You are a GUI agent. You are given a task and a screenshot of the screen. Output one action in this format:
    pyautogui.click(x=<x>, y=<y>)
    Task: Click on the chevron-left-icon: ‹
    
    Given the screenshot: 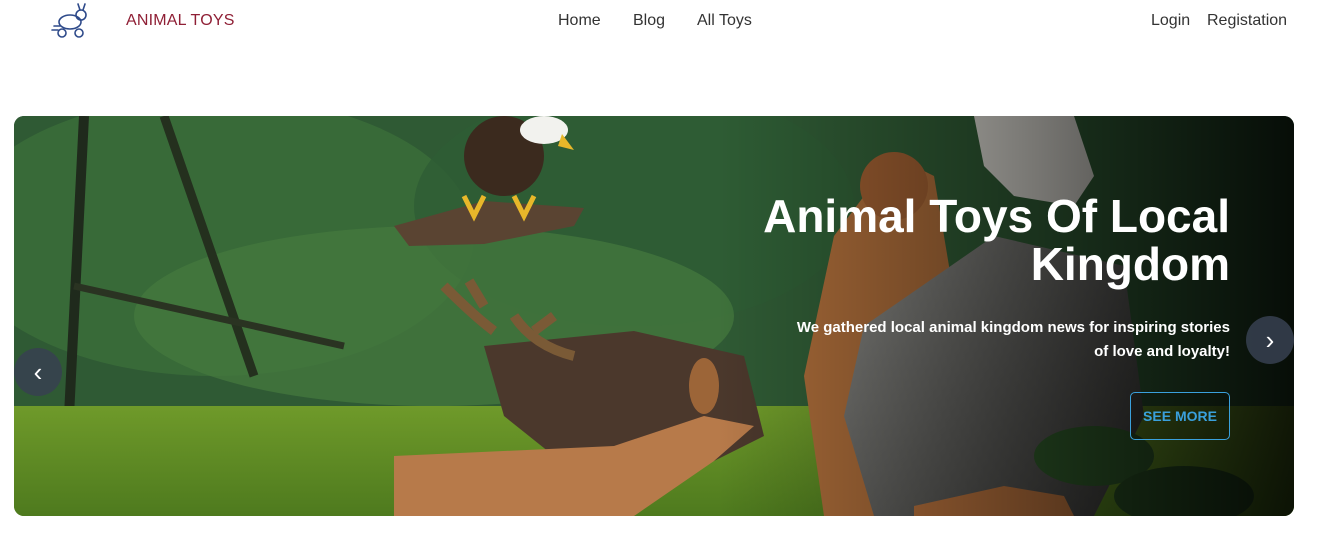 What is the action you would take?
    pyautogui.click(x=38, y=371)
    